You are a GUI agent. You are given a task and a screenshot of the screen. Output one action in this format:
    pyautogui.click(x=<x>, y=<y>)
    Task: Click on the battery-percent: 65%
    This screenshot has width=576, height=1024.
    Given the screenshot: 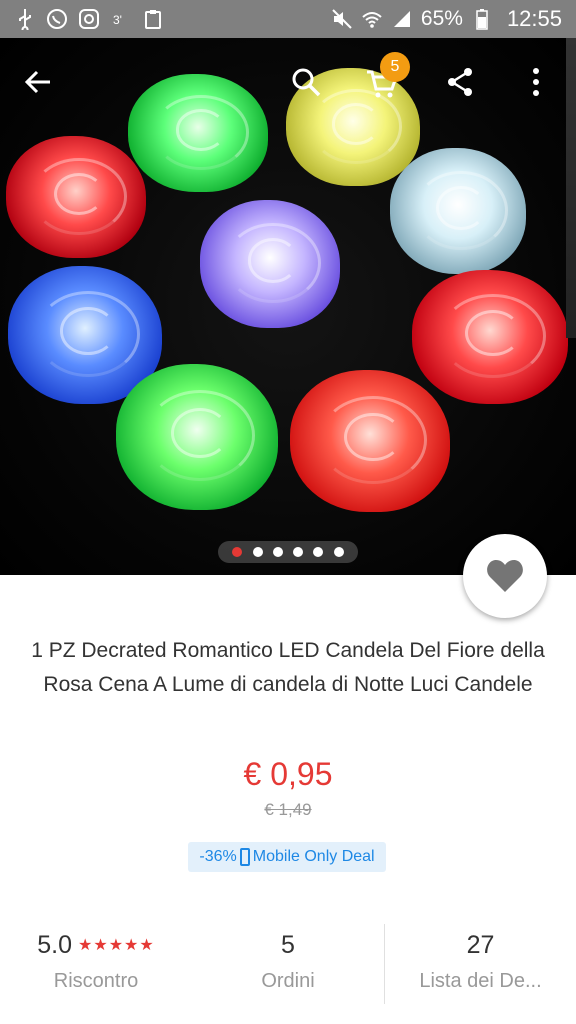 What is the action you would take?
    pyautogui.click(x=441, y=18)
    